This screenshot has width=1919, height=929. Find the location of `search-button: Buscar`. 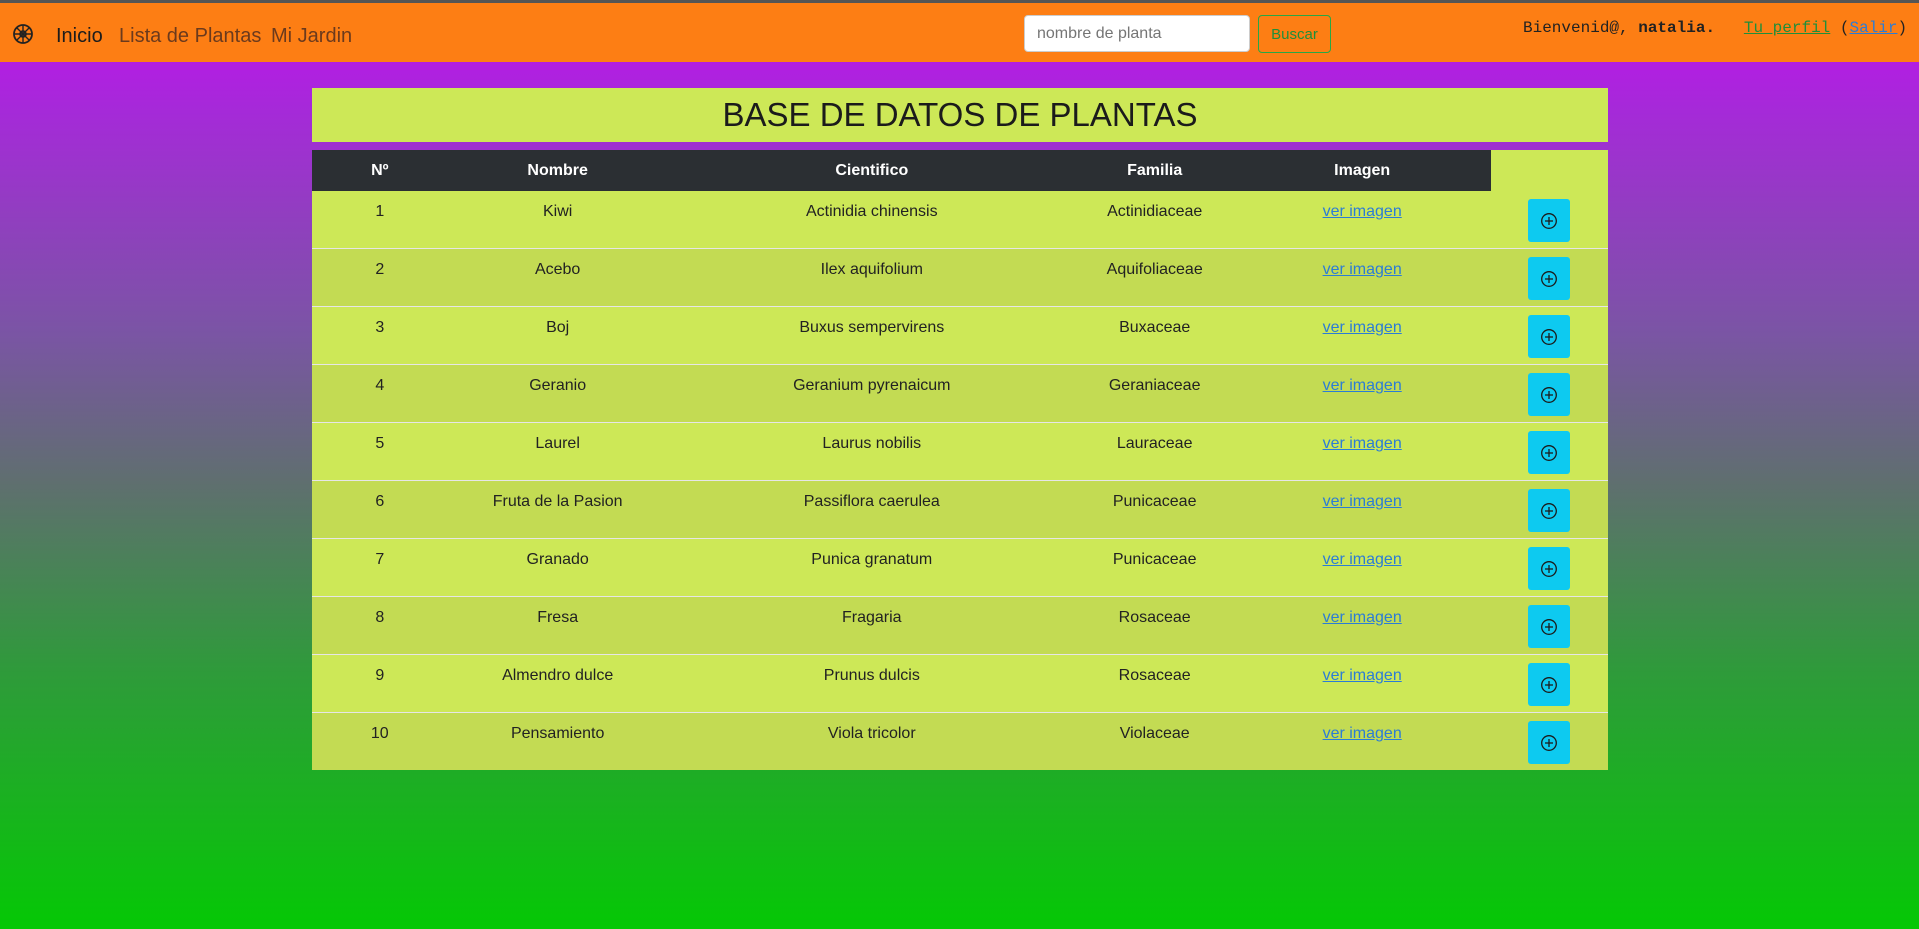

search-button: Buscar is located at coordinates (1294, 34).